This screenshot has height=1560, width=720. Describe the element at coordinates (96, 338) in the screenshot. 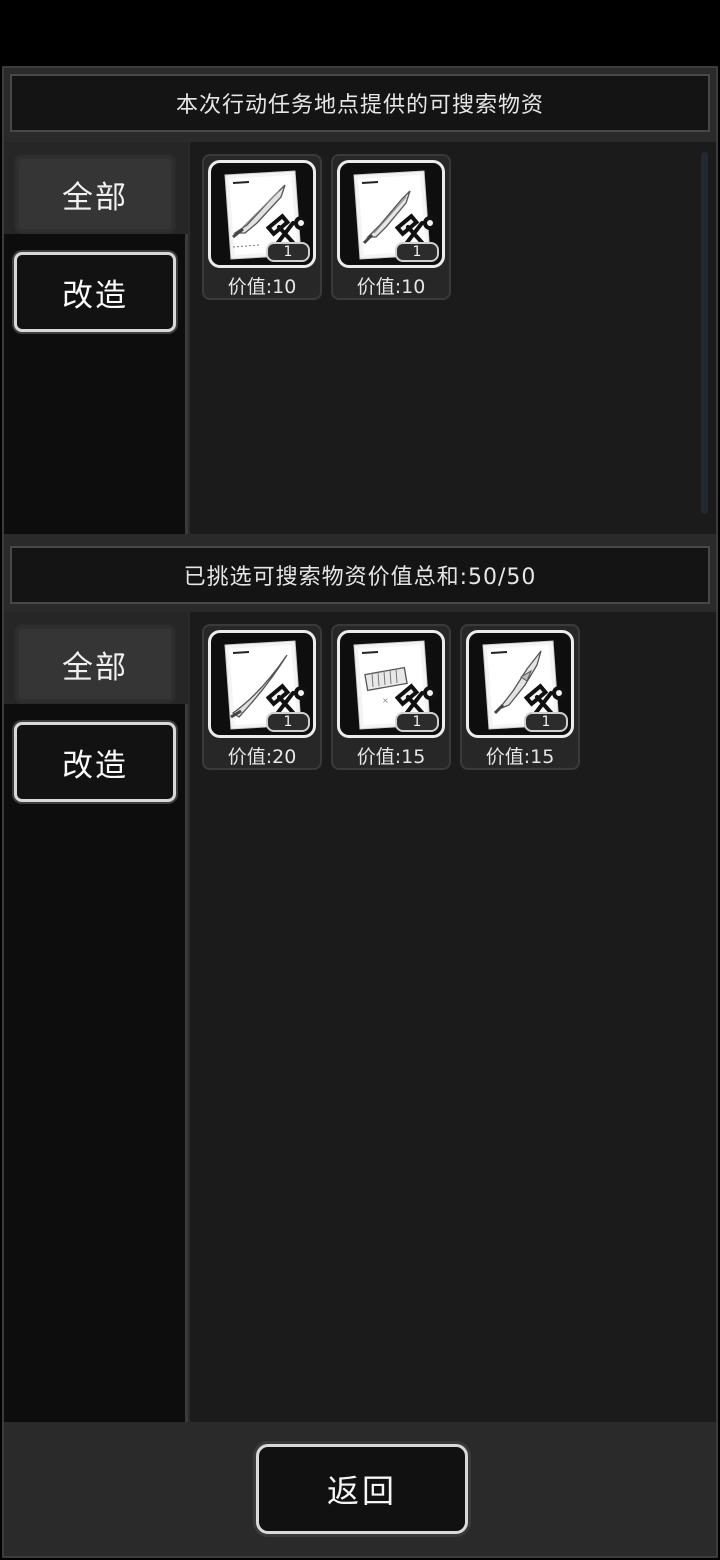

I see `top-sidebar: 全部 改造` at that location.